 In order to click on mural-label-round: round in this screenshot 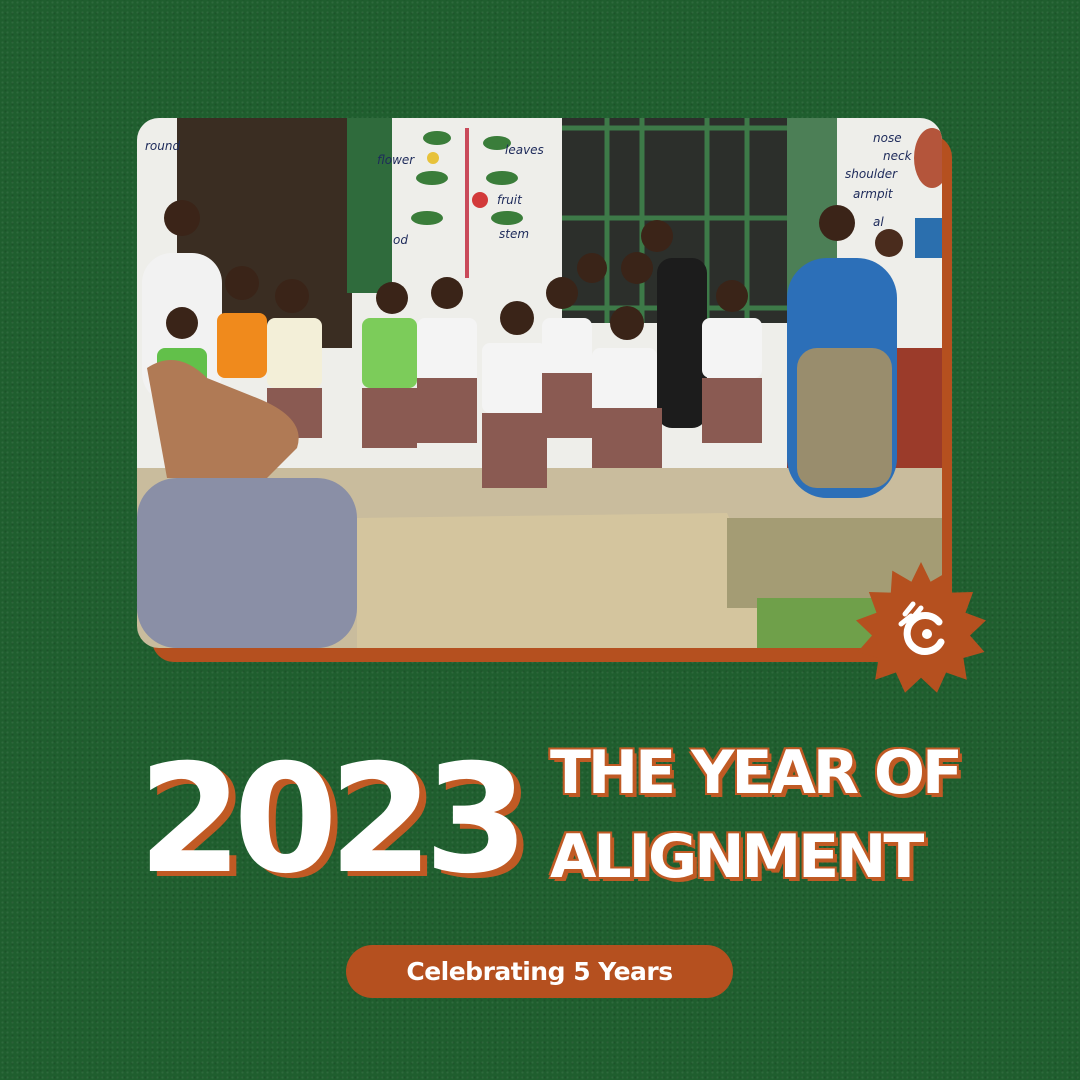, I will do `click(162, 146)`.